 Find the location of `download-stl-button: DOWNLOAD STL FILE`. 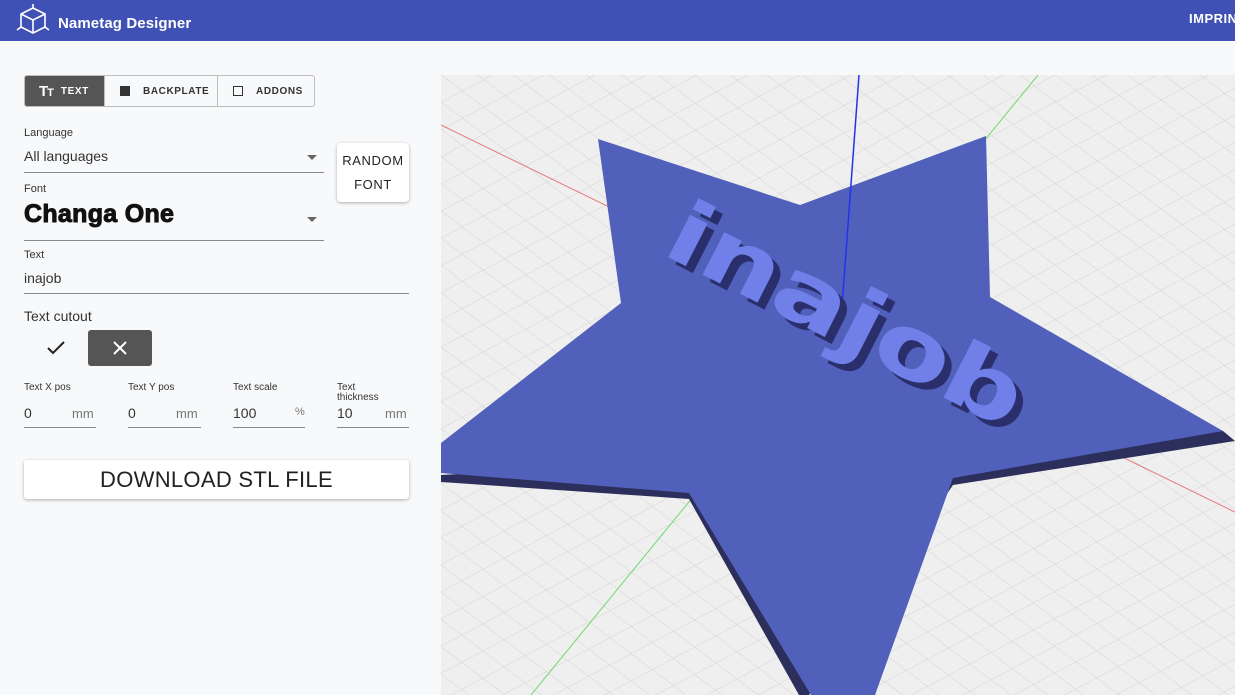

download-stl-button: DOWNLOAD STL FILE is located at coordinates (216, 479).